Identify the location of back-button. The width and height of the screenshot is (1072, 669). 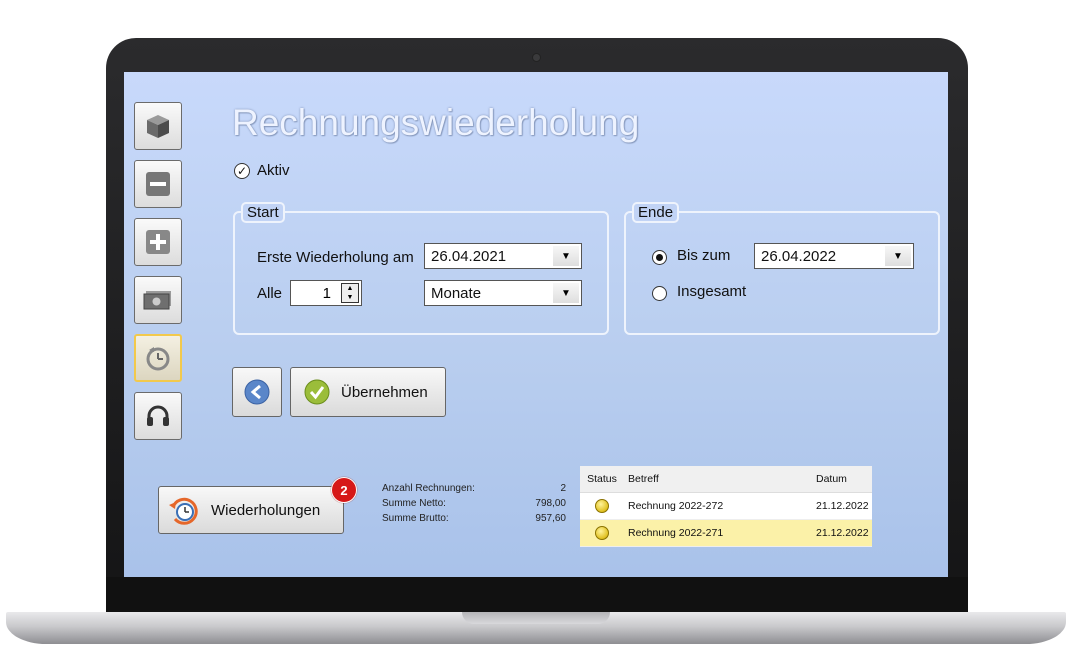
(257, 392).